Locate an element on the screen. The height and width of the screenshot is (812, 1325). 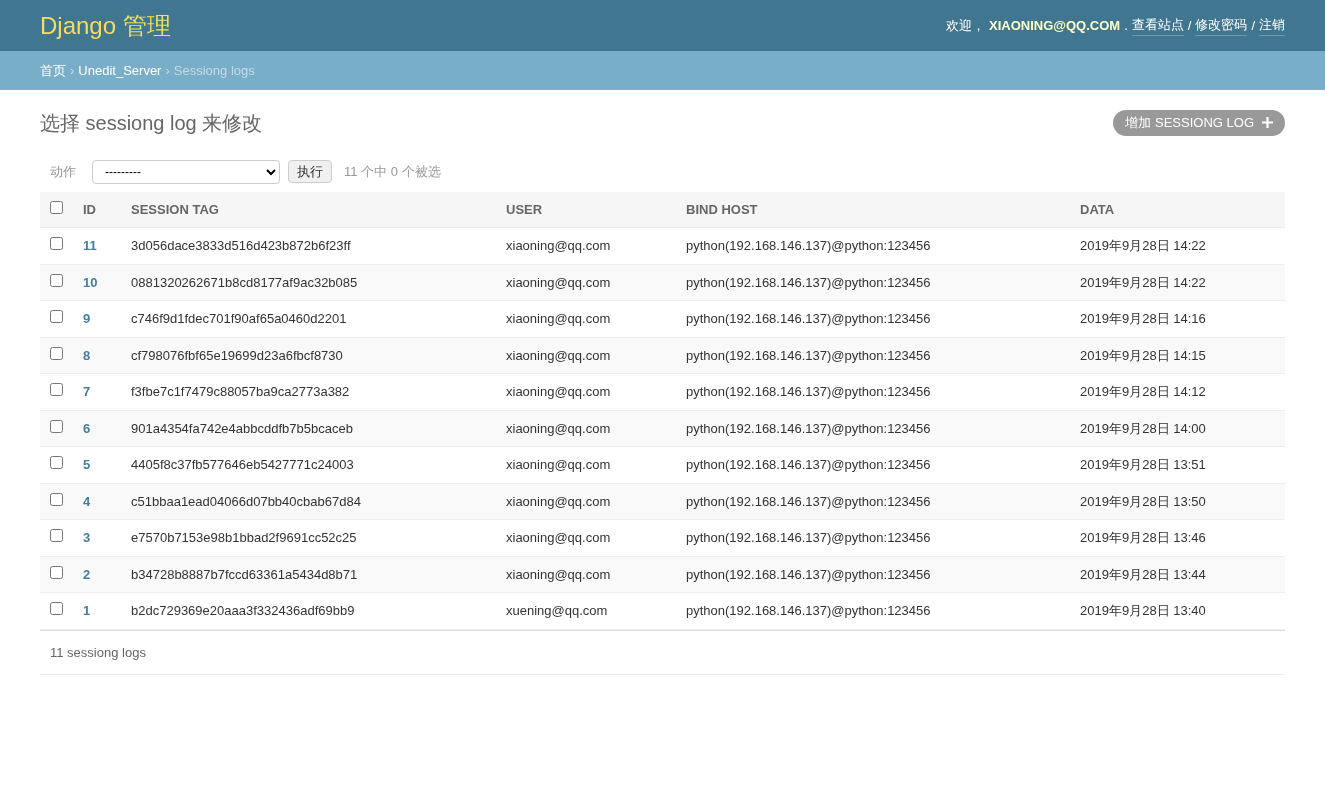
table-cell: 2019年9月28日 13:50 is located at coordinates (1143, 501).